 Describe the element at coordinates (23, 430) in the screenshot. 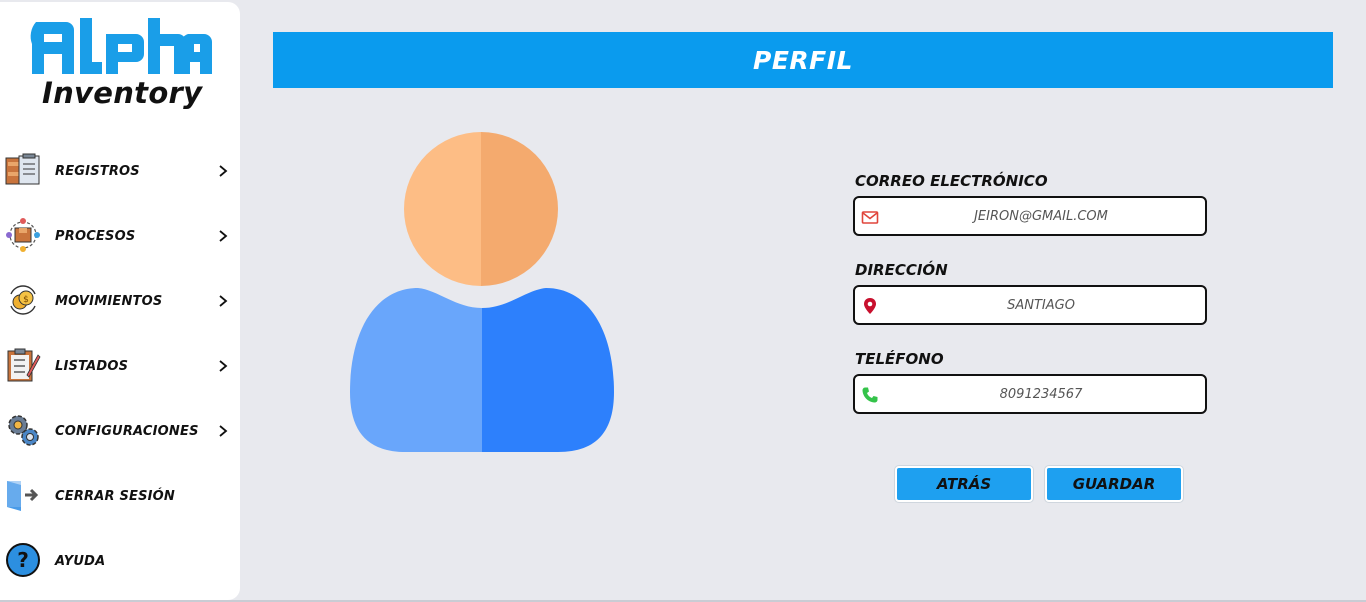

I see `gears-icon` at that location.